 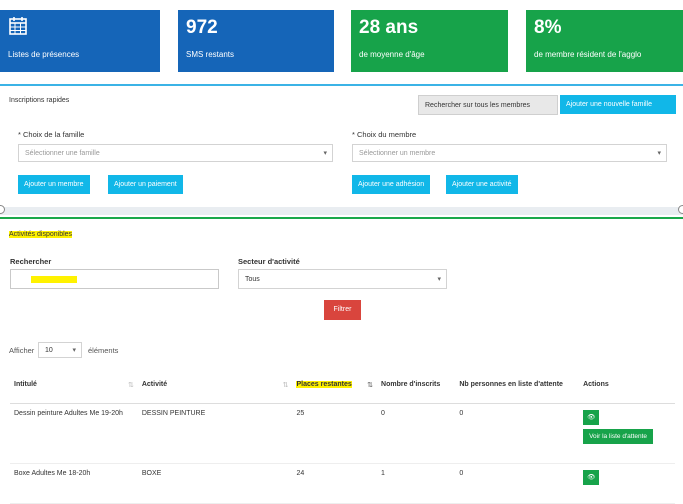 I want to click on calendar-icon, so click(x=18, y=26).